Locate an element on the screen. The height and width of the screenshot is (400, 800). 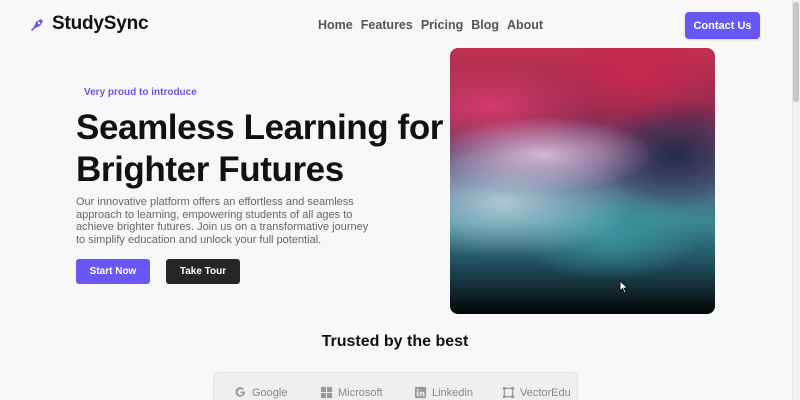
nav-features: Features is located at coordinates (387, 25).